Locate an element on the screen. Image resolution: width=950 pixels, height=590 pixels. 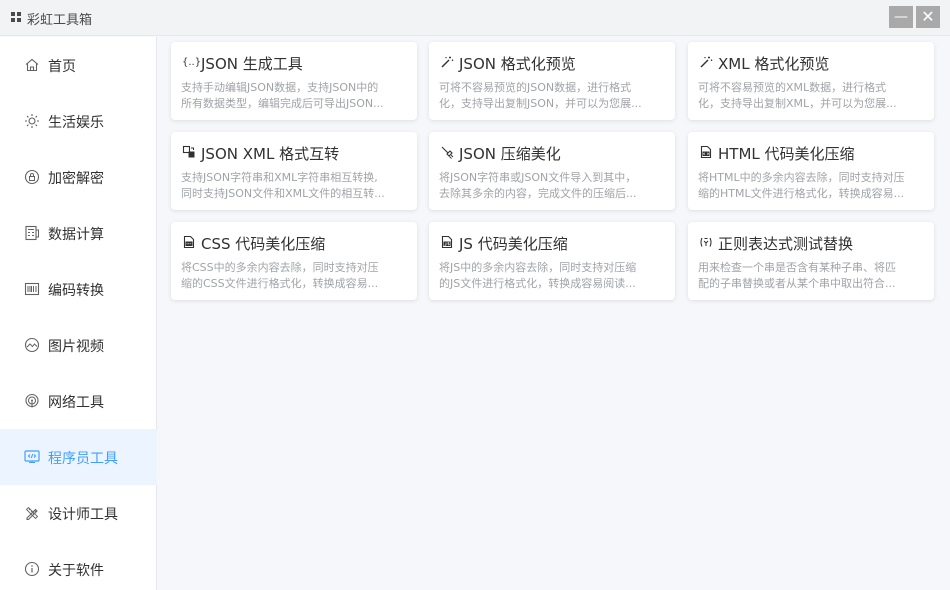
tool-title: HTML 代码美化压缩 is located at coordinates (786, 154).